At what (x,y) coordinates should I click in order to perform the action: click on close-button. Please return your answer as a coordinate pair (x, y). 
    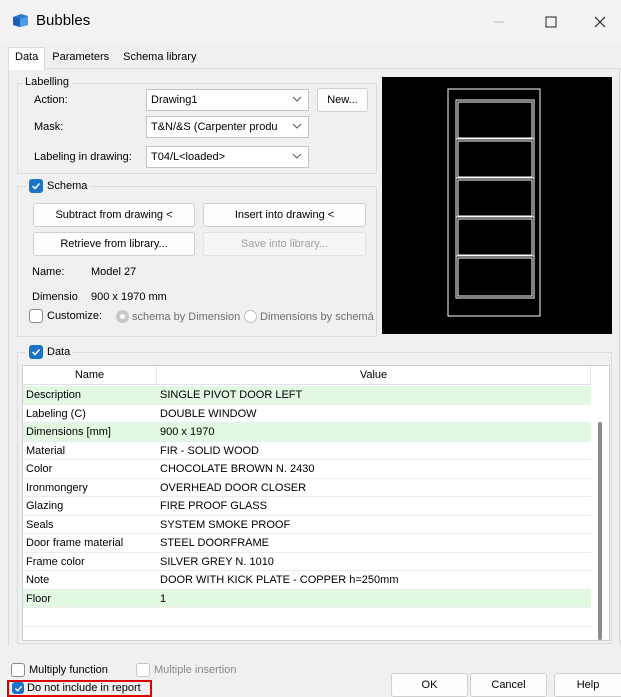
    Looking at the image, I should click on (599, 22).